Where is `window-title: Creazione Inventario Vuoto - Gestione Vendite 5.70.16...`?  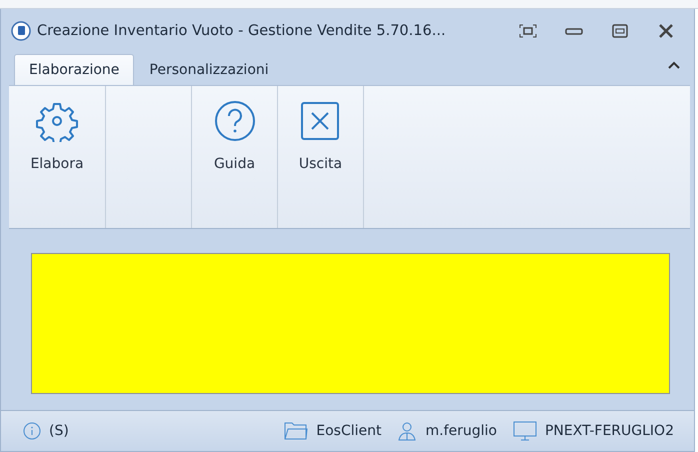
window-title: Creazione Inventario Vuoto - Gestione Vendite 5.70.16... is located at coordinates (242, 31).